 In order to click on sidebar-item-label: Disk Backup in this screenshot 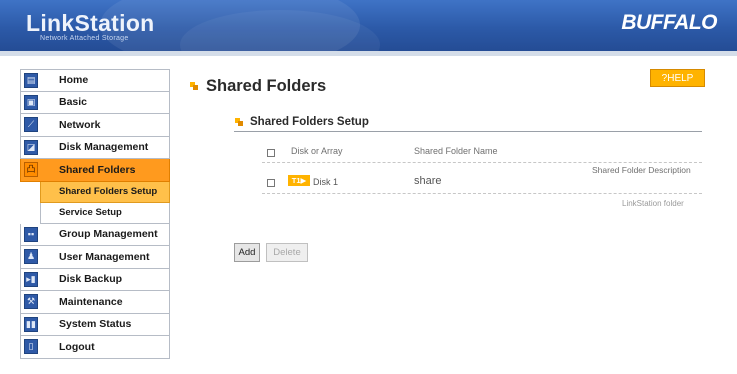, I will do `click(91, 279)`.